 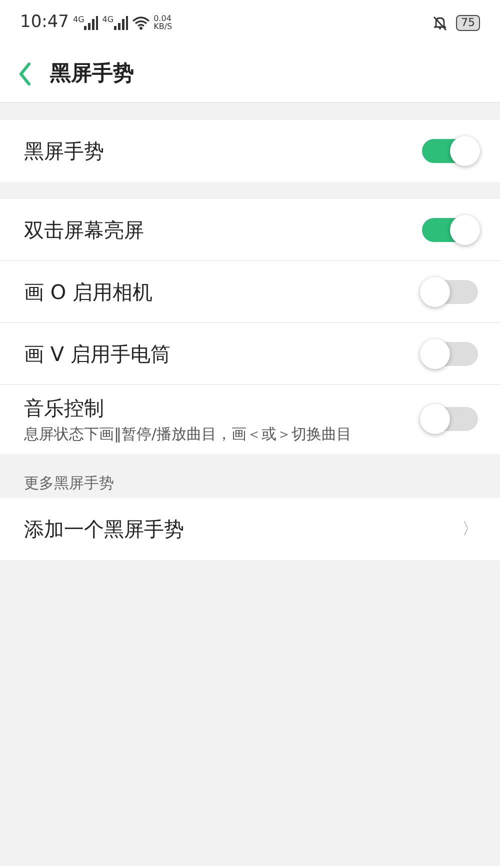 What do you see at coordinates (88, 292) in the screenshot?
I see `setting-label: 画 O 启用相机` at bounding box center [88, 292].